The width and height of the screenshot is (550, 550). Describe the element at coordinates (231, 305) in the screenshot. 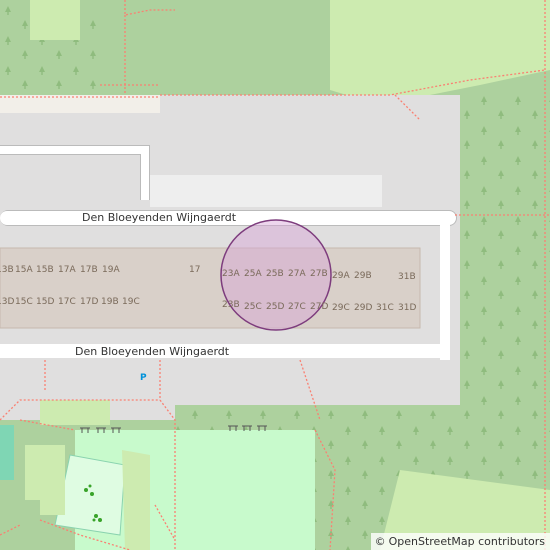

I see `house-number: 23B` at that location.